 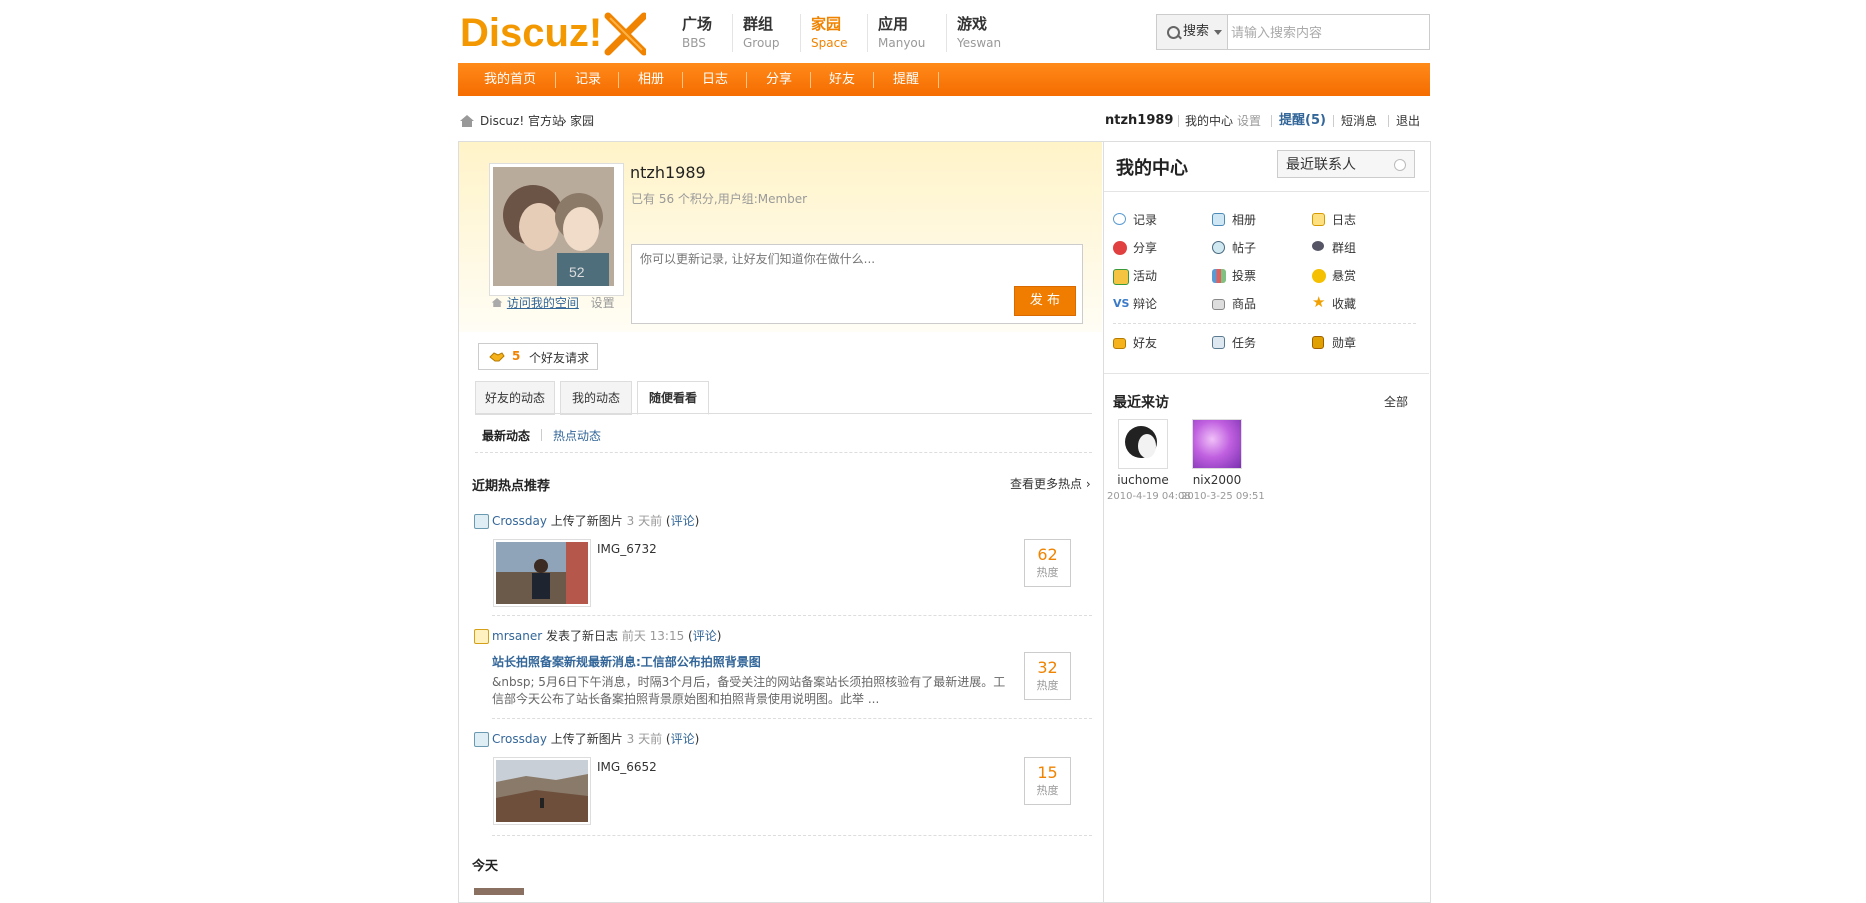 I want to click on subnav-home: 我的首页, so click(x=510, y=79).